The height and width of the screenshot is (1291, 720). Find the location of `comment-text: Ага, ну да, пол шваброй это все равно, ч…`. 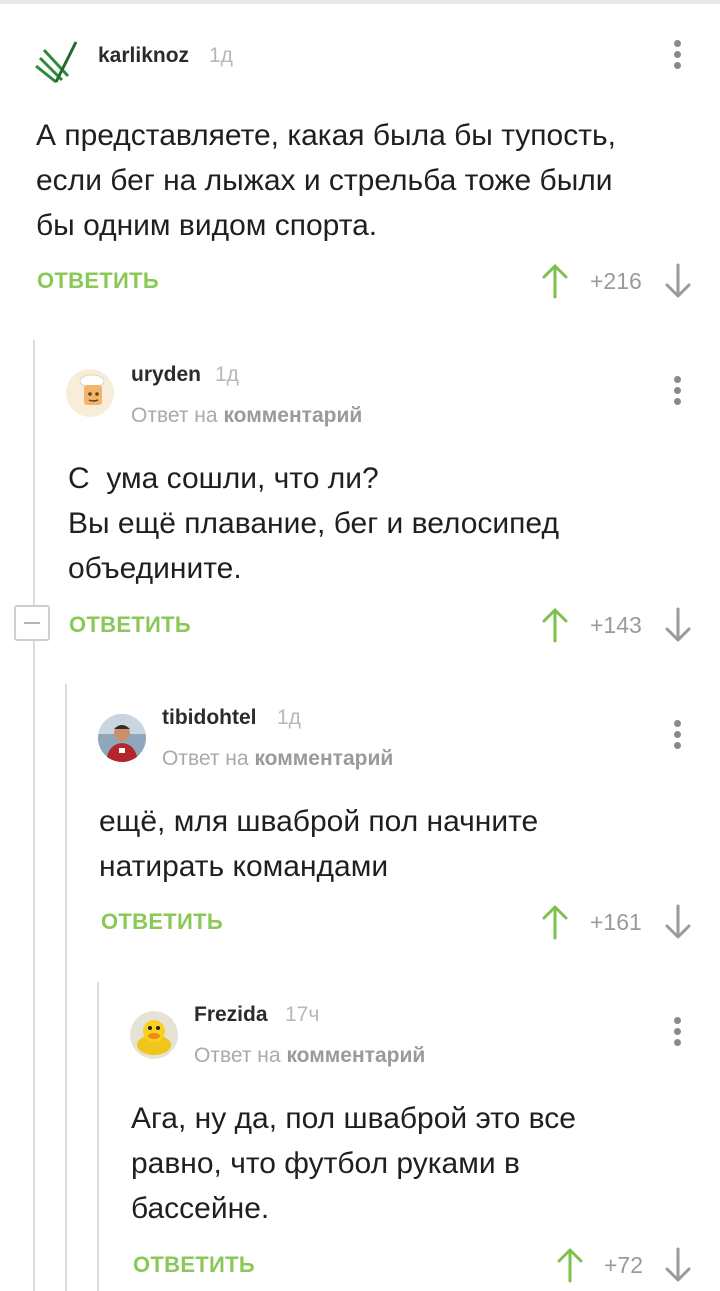

comment-text: Ага, ну да, пол шваброй это все равно, ч… is located at coordinates (353, 1163).